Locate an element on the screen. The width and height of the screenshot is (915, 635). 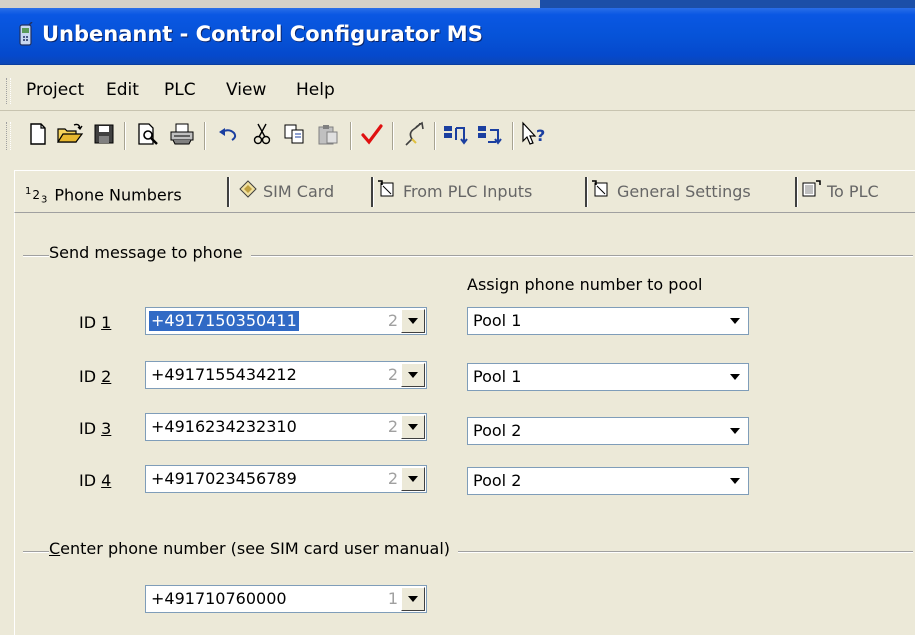
id-label: ID 2 is located at coordinates (95, 376).